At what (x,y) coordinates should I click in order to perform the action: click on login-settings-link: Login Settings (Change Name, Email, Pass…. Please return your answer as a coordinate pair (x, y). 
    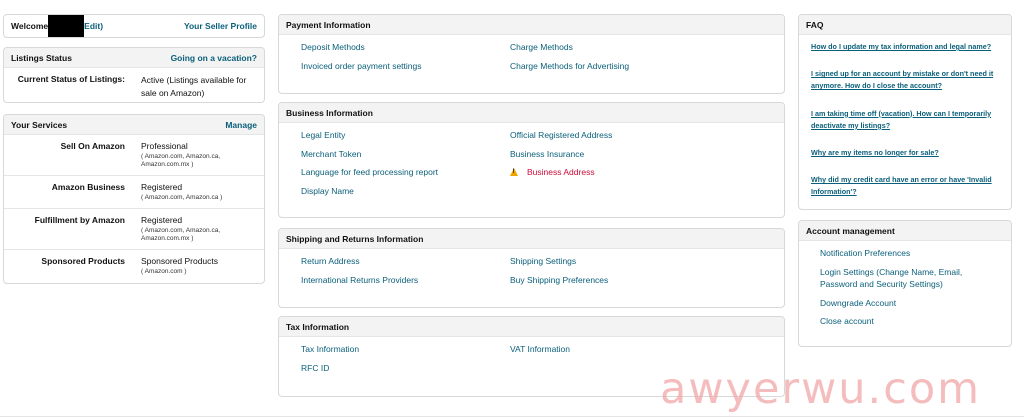
    Looking at the image, I should click on (909, 278).